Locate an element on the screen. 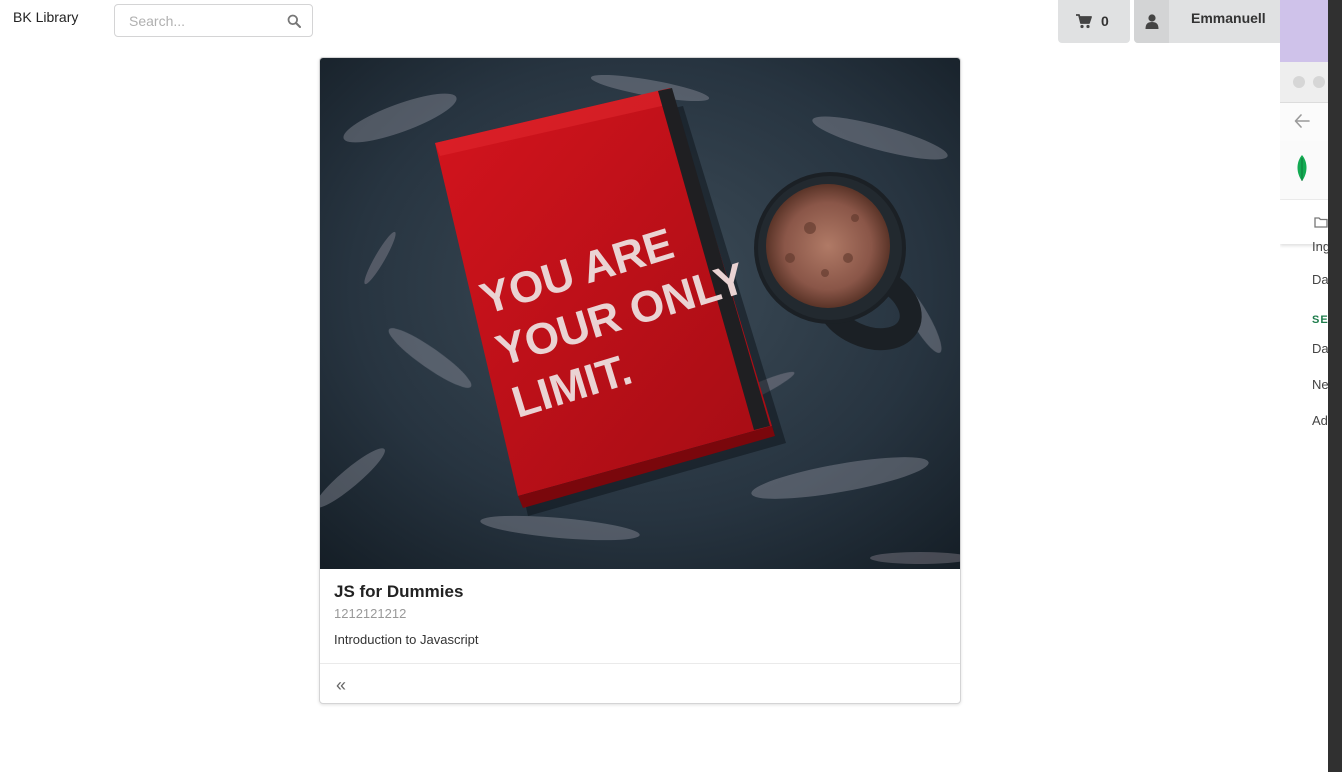  user-name: Emmanuell is located at coordinates (1228, 18).